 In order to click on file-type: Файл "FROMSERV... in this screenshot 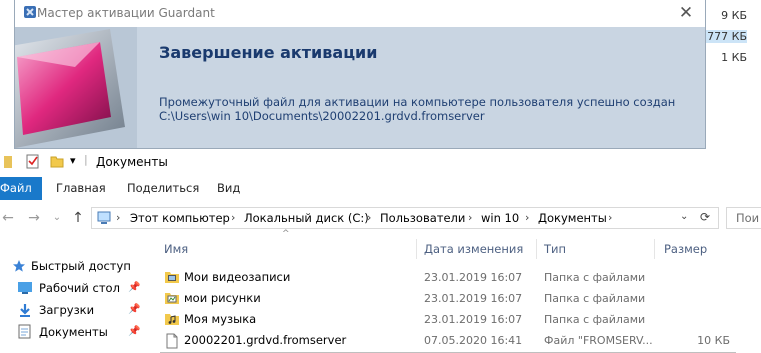, I will do `click(598, 340)`.